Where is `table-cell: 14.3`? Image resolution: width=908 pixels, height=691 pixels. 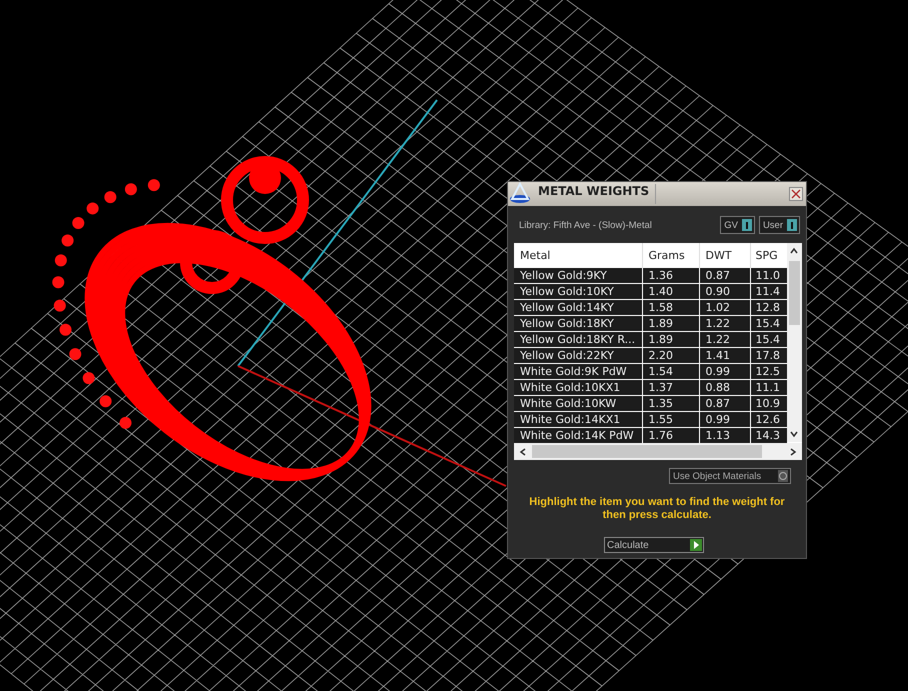 table-cell: 14.3 is located at coordinates (768, 436).